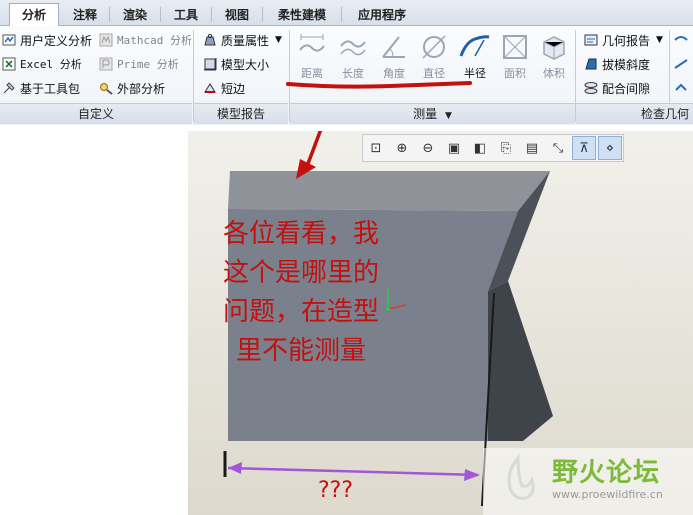  Describe the element at coordinates (235, 64) in the screenshot. I see `model-size-button: 模型大小` at that location.